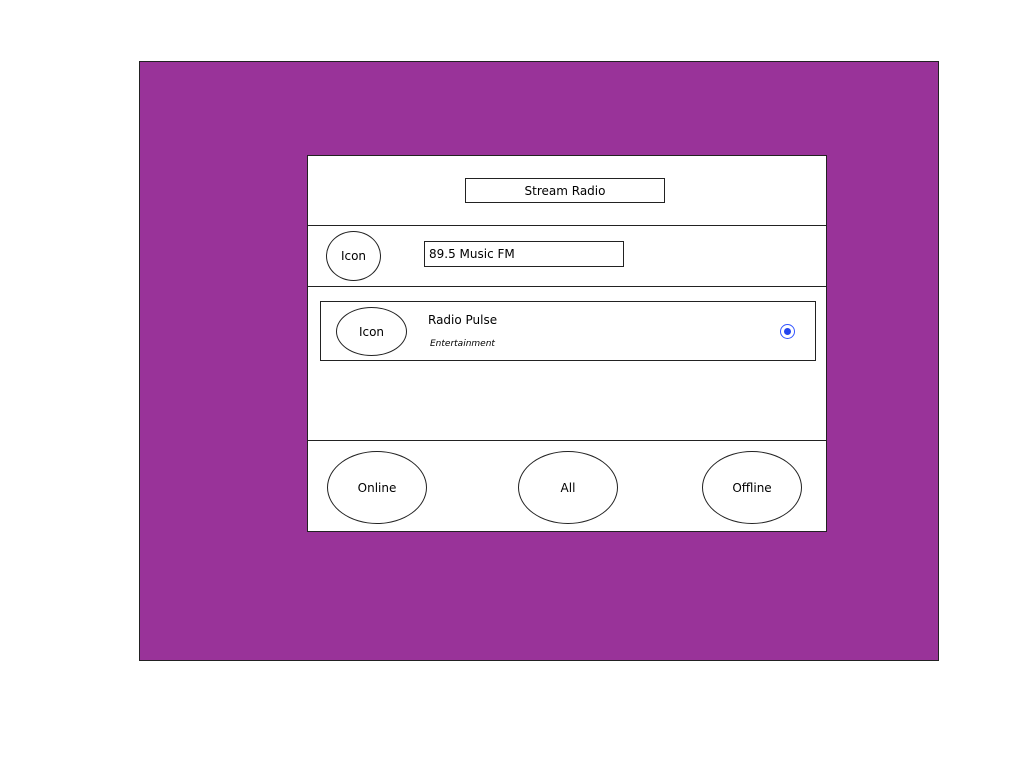  I want to click on now-playing-bar: Icon 89.5 Music FM, so click(567, 256).